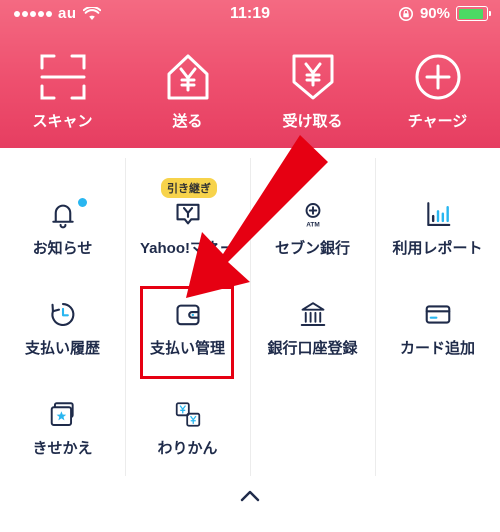 This screenshot has height=532, width=500. I want to click on menu-item-label: お知らせ, so click(62, 248).